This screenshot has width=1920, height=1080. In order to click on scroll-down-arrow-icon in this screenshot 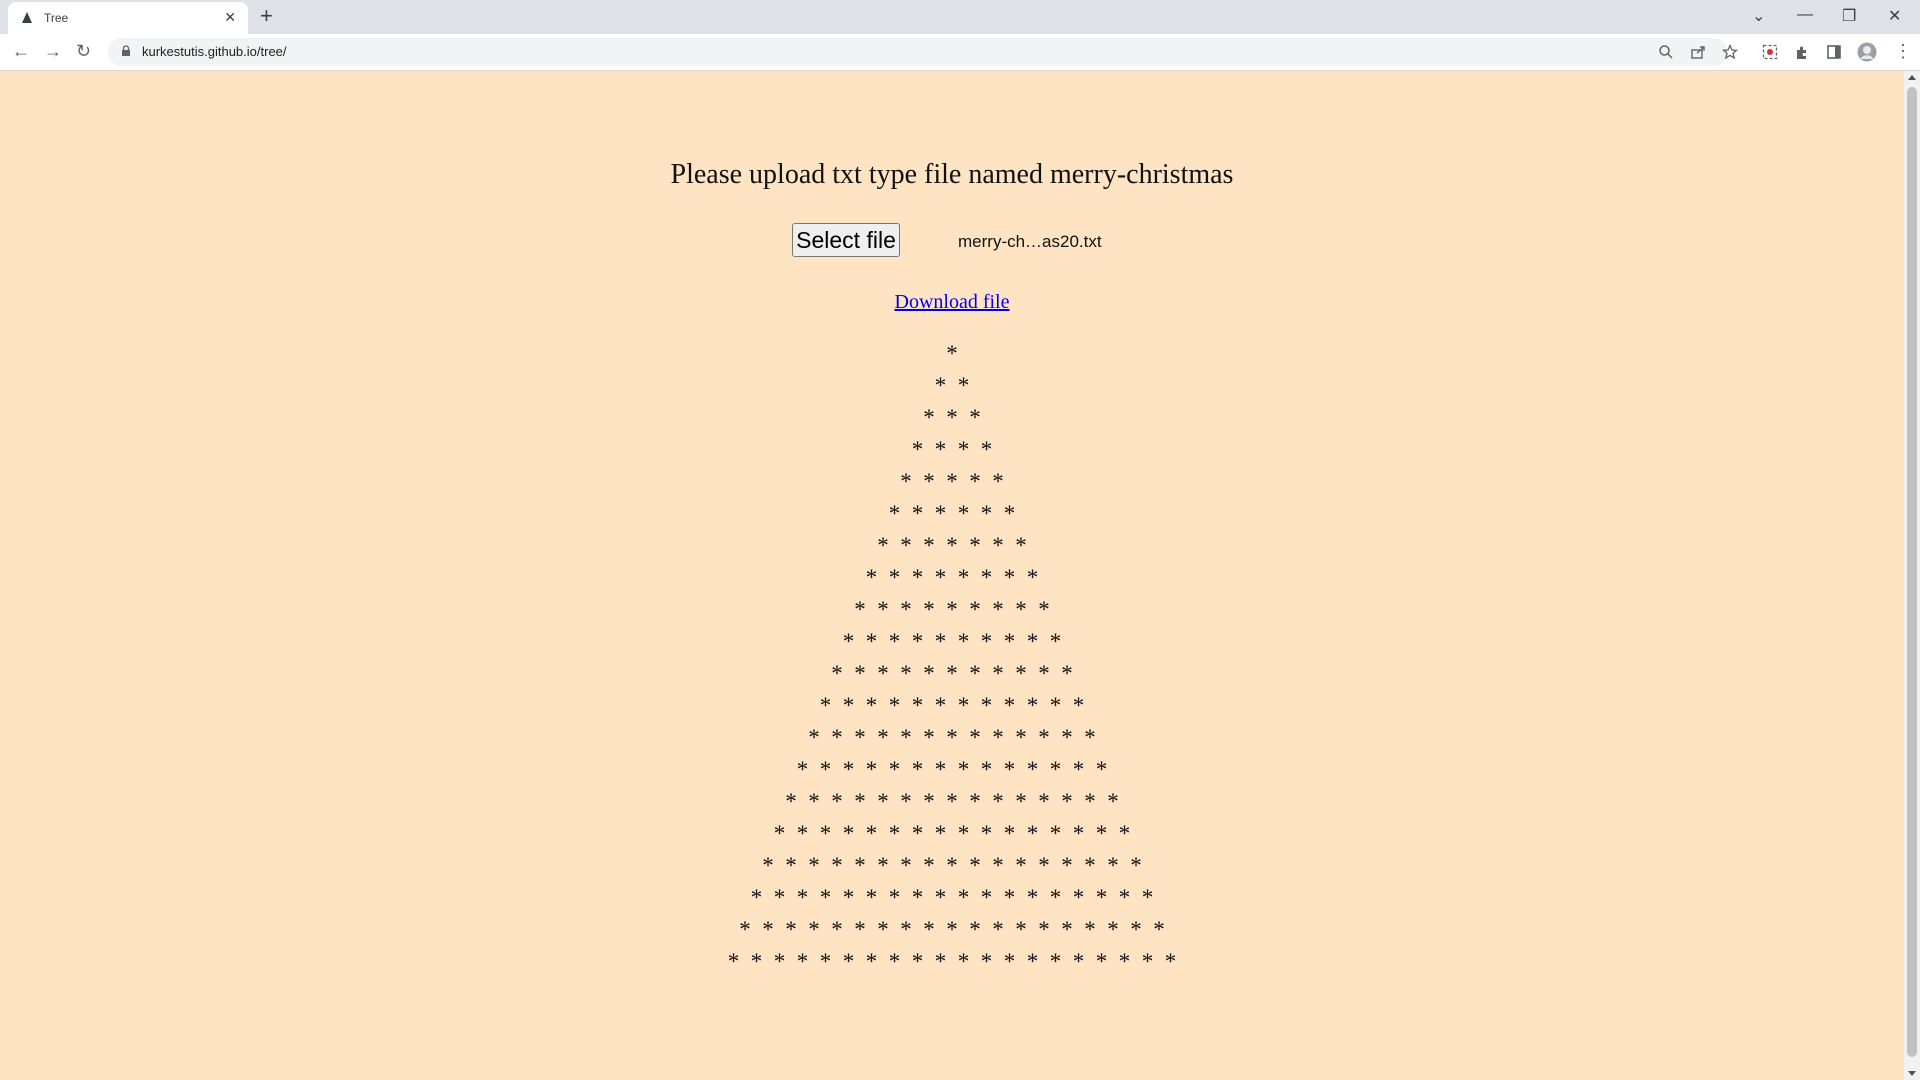, I will do `click(1912, 1073)`.